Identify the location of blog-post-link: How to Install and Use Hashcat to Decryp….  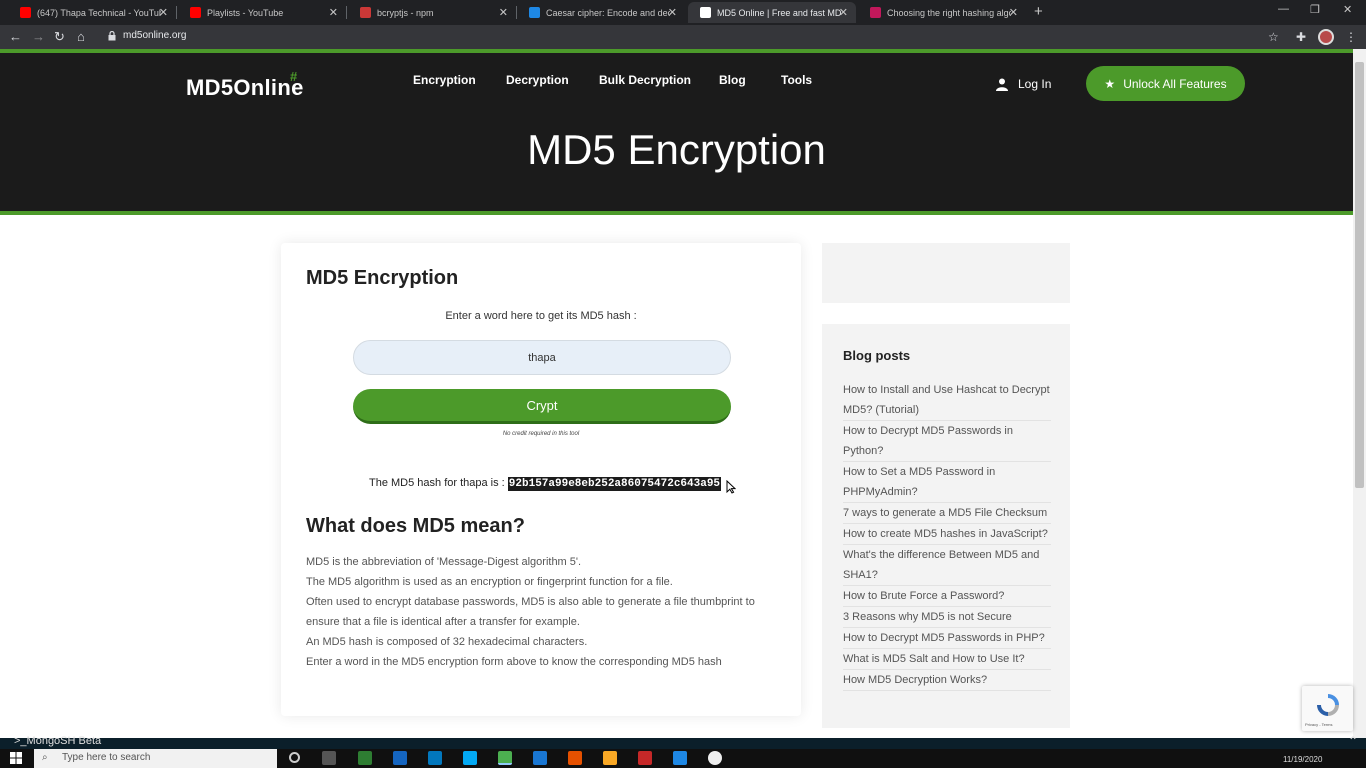
(947, 400).